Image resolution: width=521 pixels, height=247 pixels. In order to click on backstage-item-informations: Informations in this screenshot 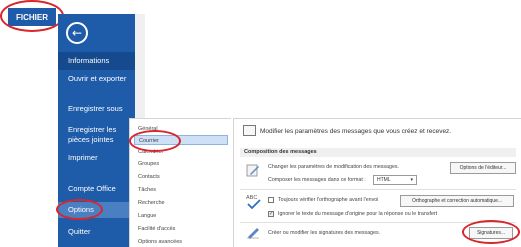, I will do `click(96, 61)`.